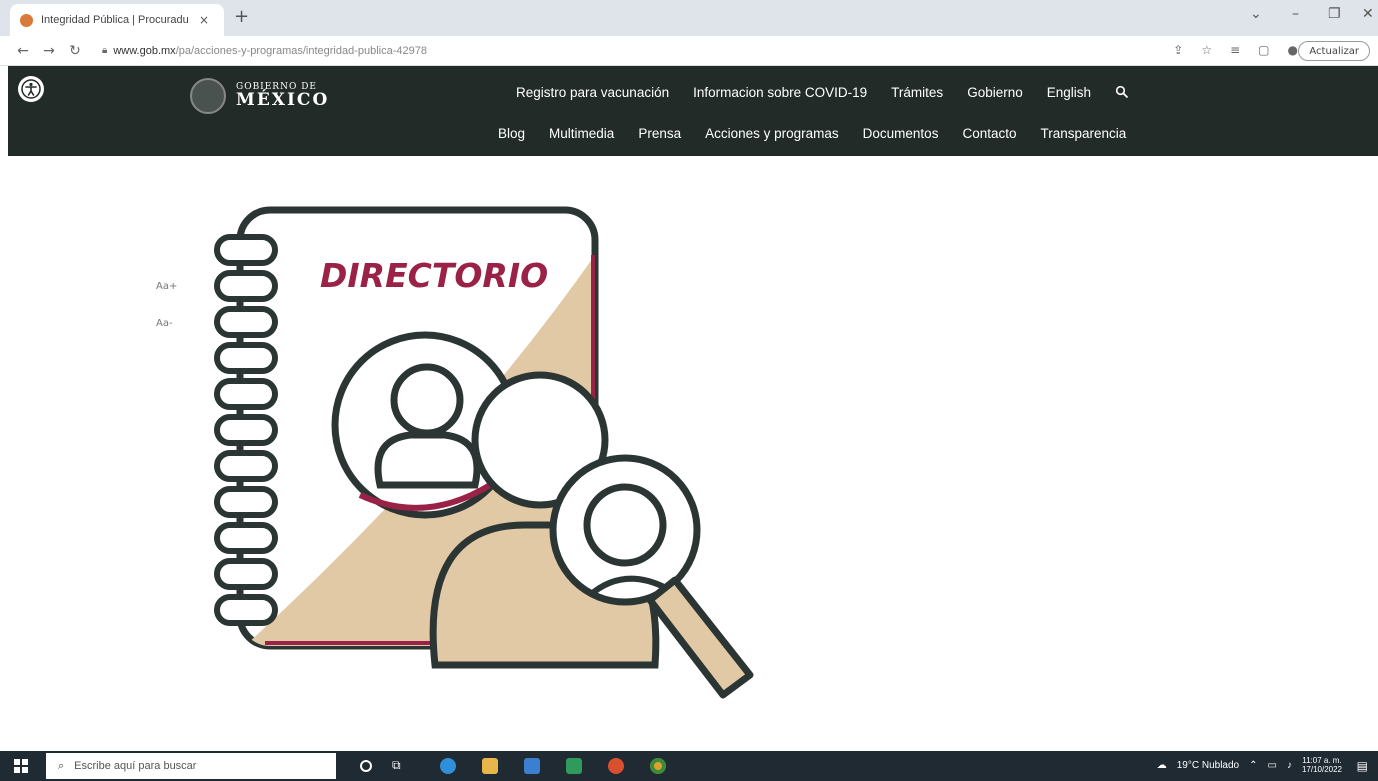 This screenshot has width=1378, height=781. Describe the element at coordinates (61, 765) in the screenshot. I see `taskbar-search-icon: ⌕` at that location.